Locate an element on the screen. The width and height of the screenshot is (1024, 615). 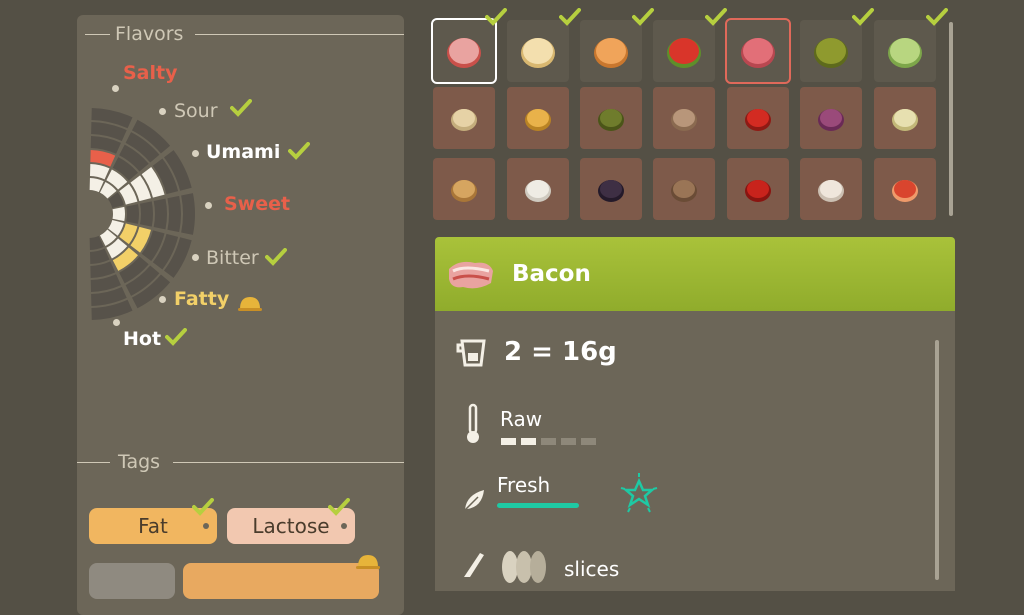
red-pepper-icon is located at coordinates (758, 120).